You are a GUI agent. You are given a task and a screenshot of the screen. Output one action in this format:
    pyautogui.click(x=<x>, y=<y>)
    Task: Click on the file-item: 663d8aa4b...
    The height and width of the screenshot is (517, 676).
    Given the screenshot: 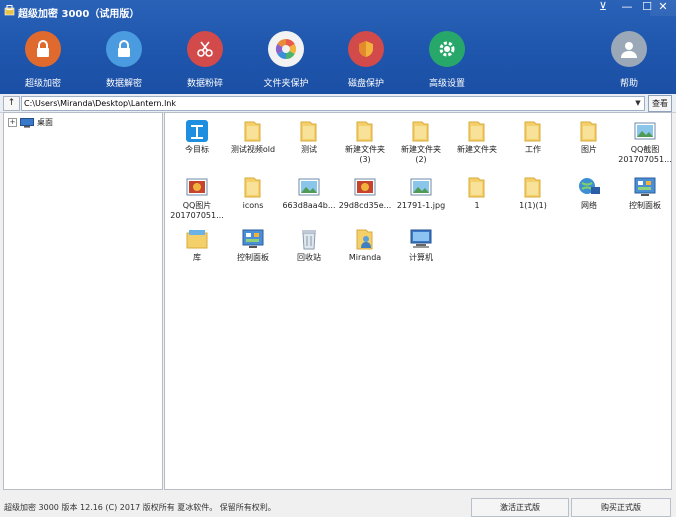 What is the action you would take?
    pyautogui.click(x=309, y=193)
    